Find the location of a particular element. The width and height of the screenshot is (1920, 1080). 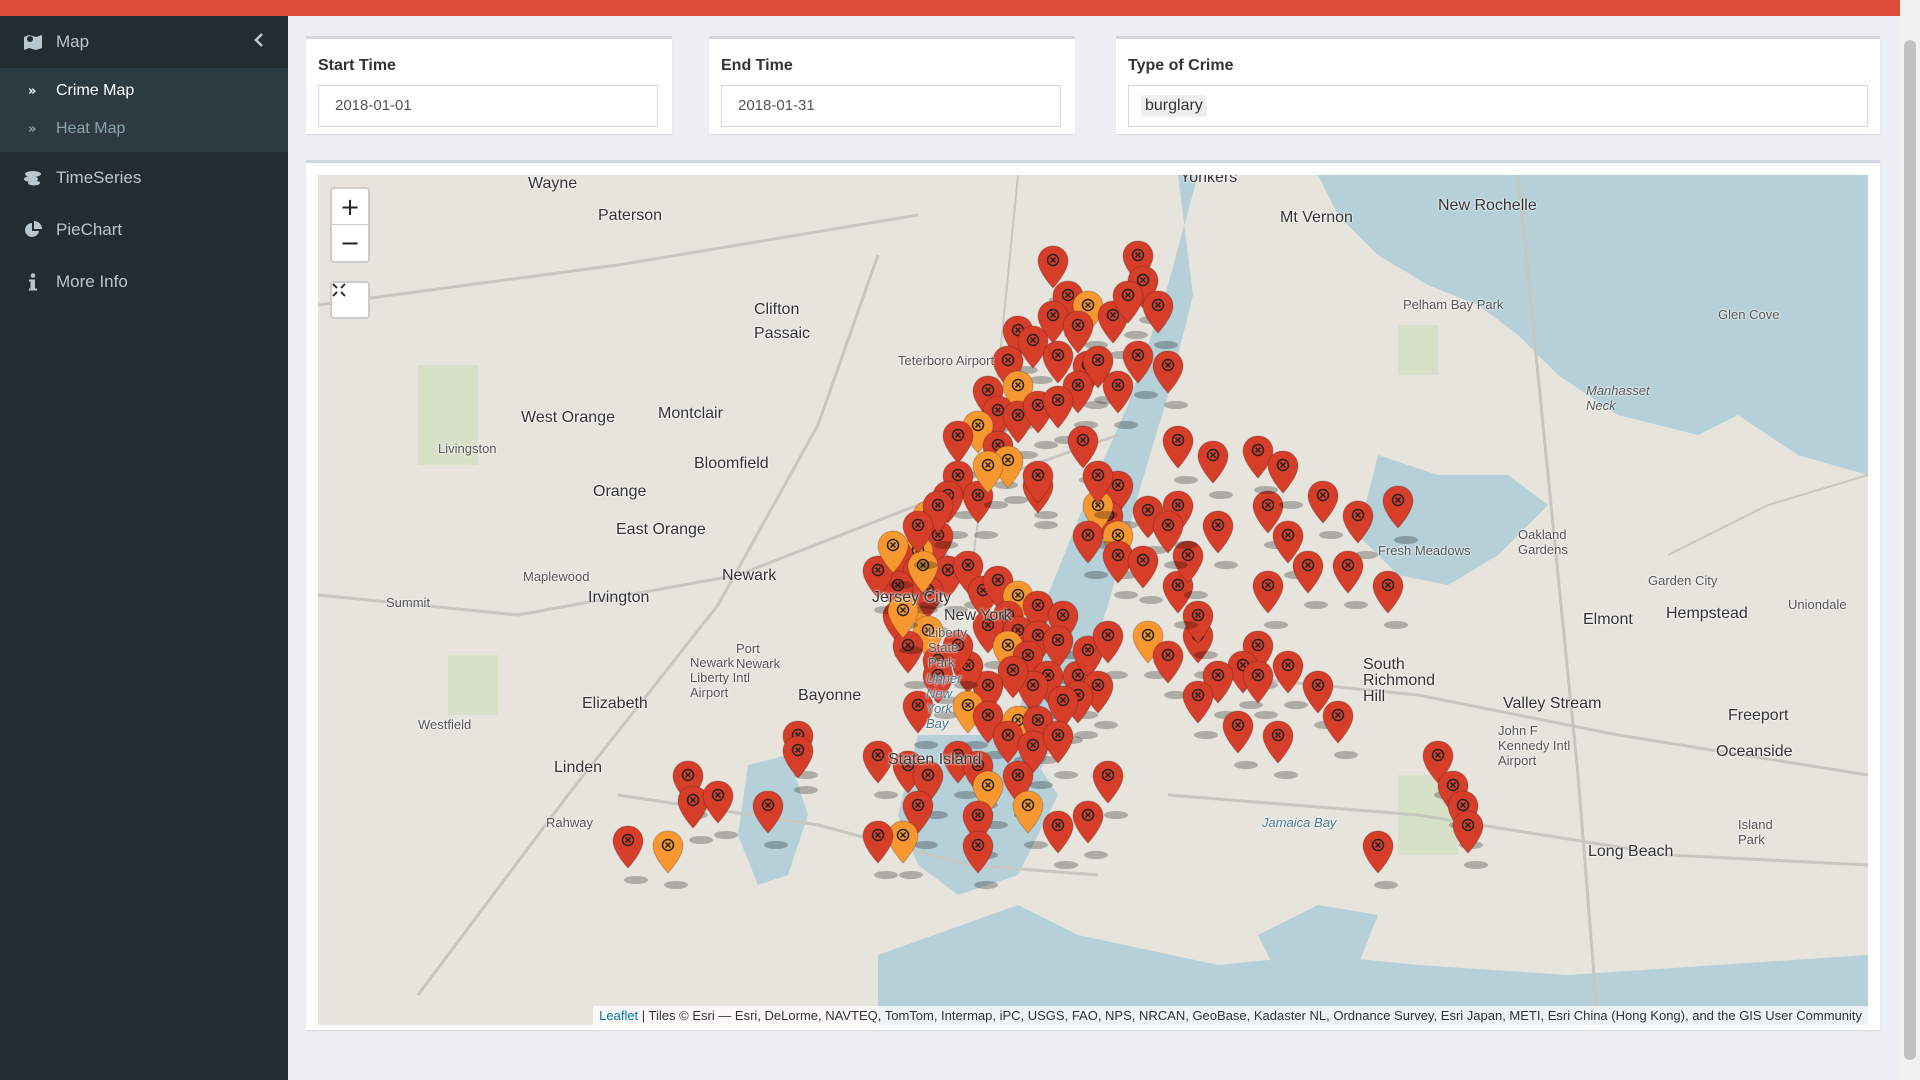

place-label: Hempstead is located at coordinates (1707, 613).